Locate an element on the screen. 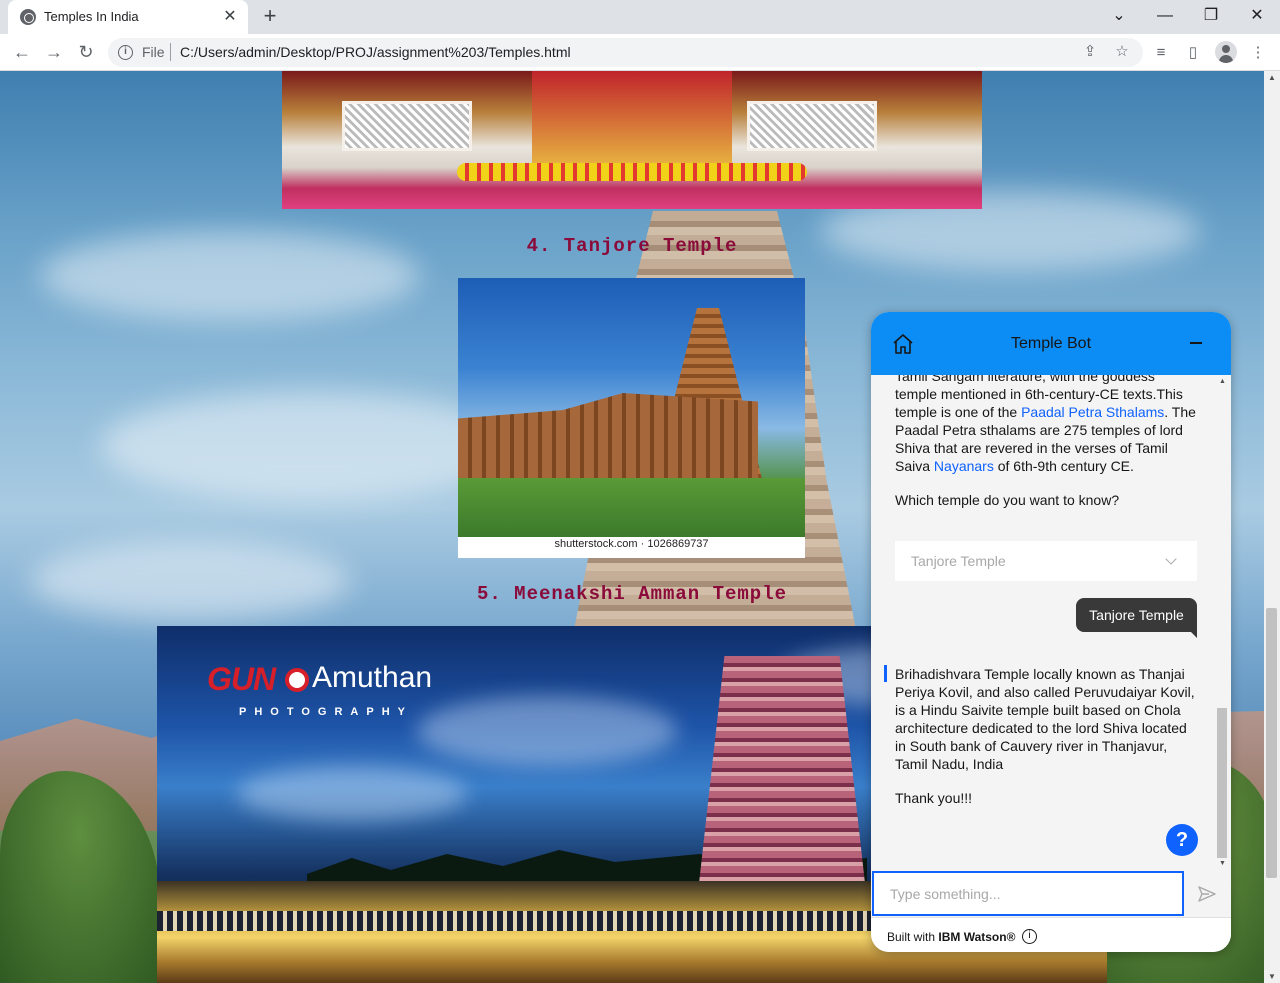 The height and width of the screenshot is (983, 1280). footer-brand: IBM Watson® is located at coordinates (977, 937).